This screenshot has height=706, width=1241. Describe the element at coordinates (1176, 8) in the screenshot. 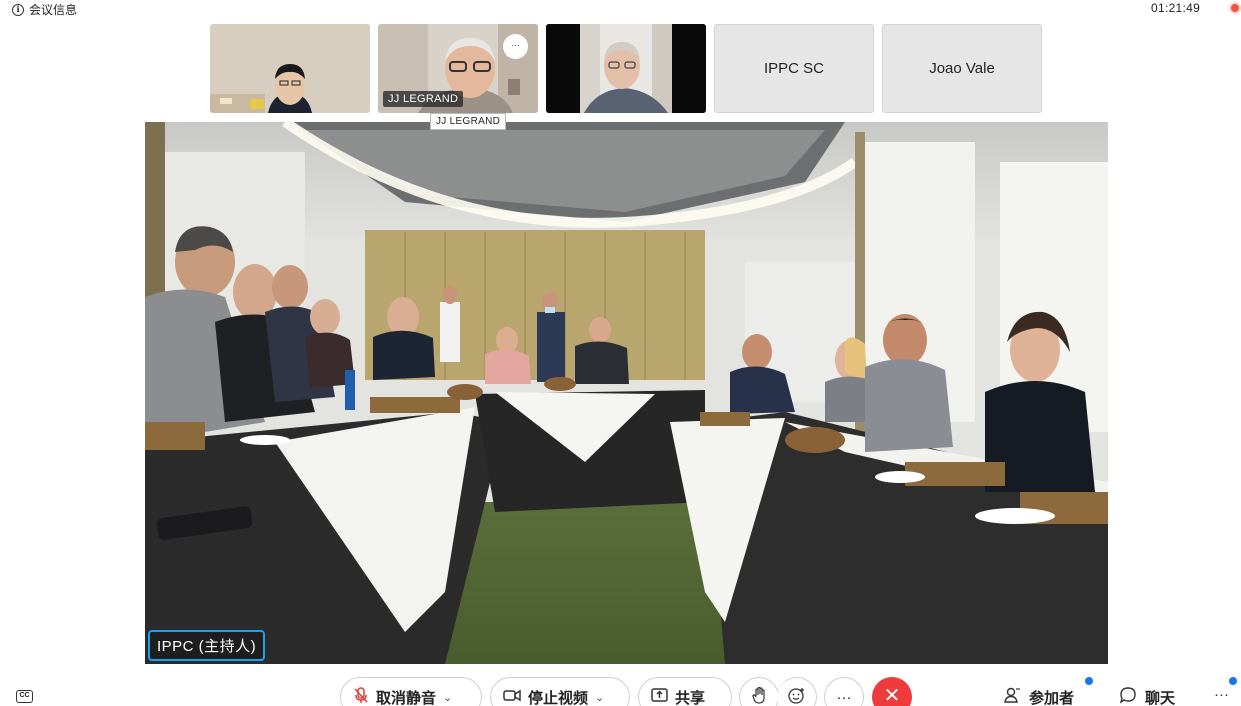

I see `meeting-timer: 01:21:49` at that location.